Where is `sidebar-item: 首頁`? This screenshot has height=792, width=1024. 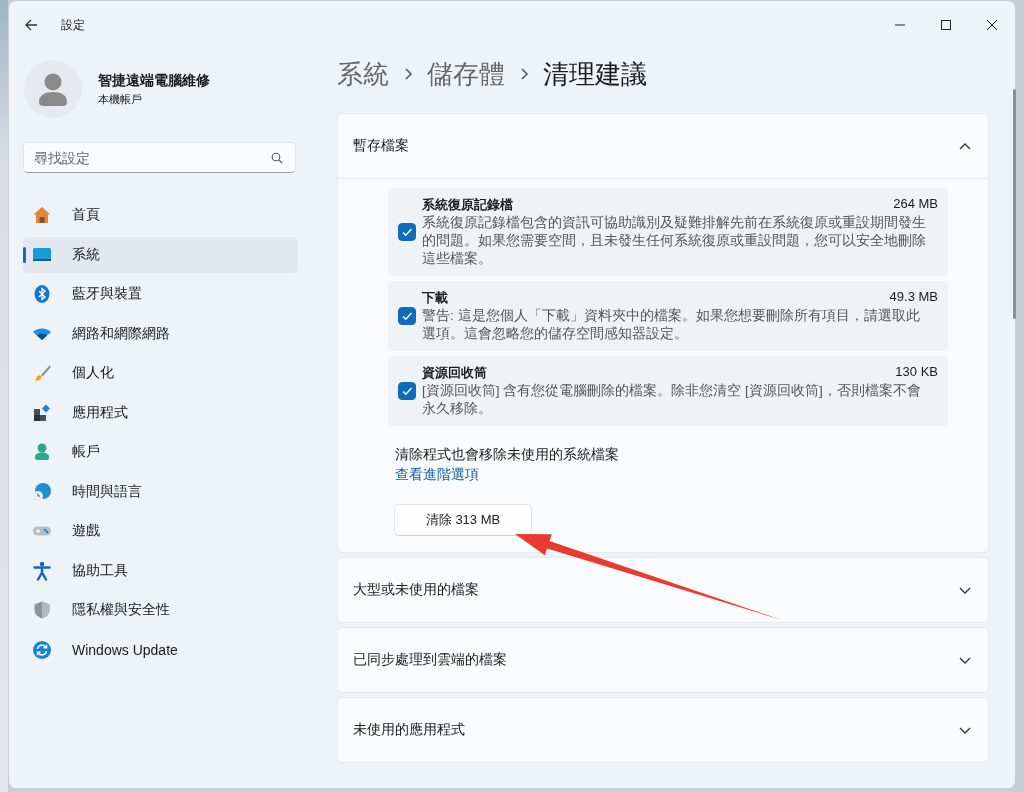 sidebar-item: 首頁 is located at coordinates (160, 215).